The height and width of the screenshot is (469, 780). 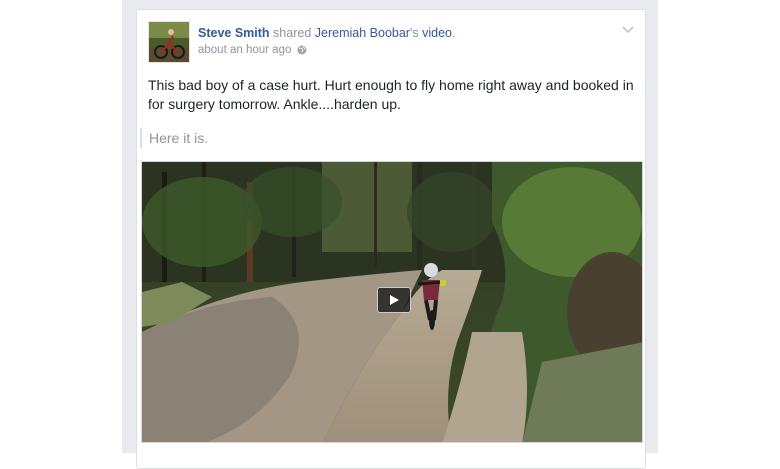 I want to click on play-icon, so click(x=394, y=300).